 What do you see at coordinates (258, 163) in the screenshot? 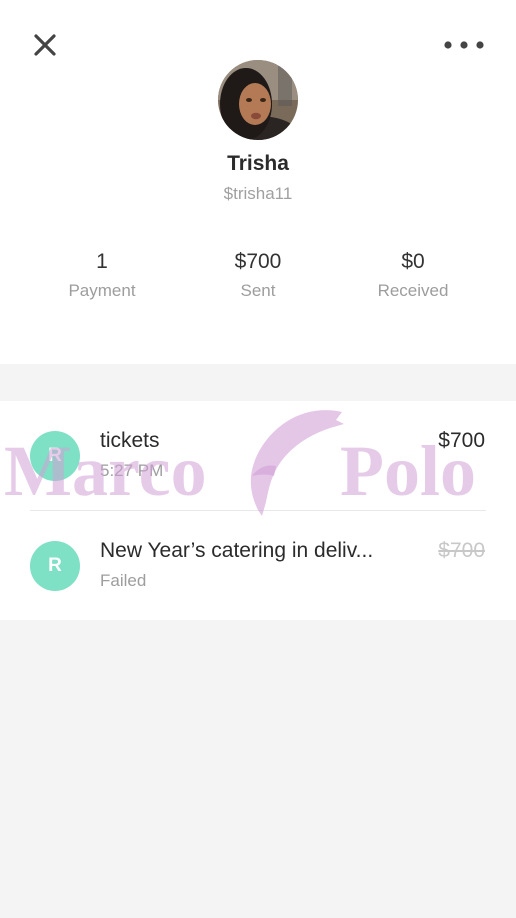
I see `profile-name: Trisha` at bounding box center [258, 163].